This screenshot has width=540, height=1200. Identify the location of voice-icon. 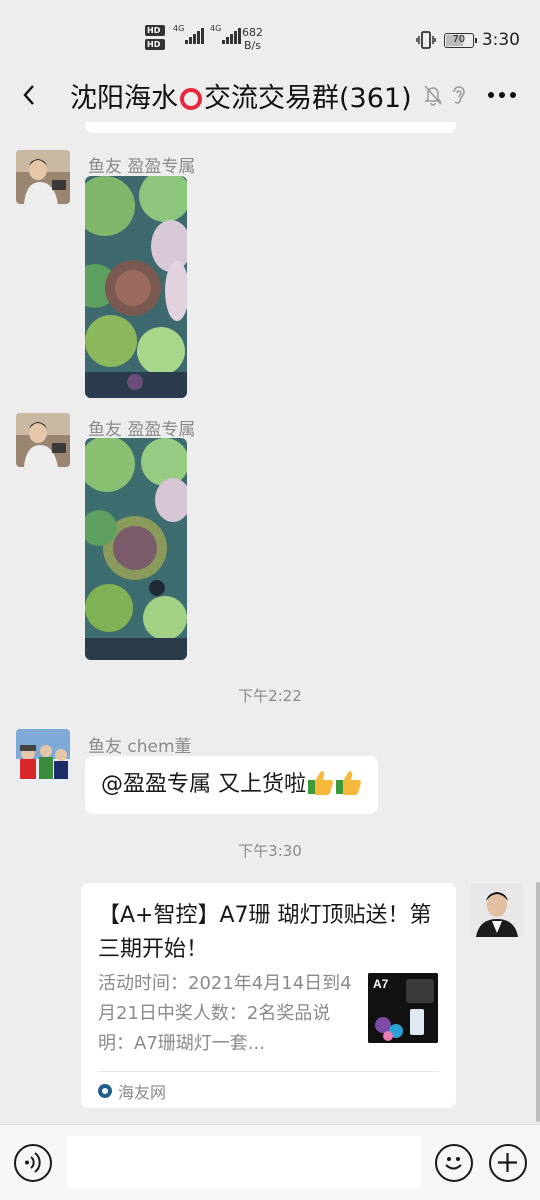
(33, 1162).